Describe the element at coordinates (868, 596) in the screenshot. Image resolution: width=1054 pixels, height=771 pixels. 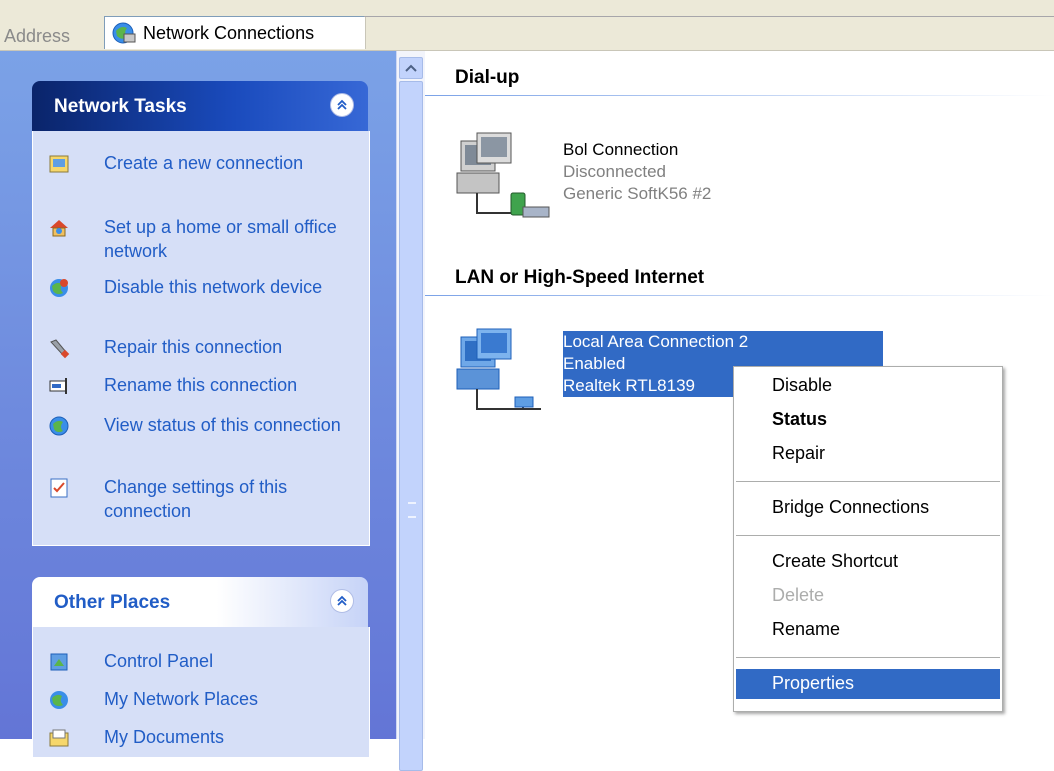
I see `menu-item-delete: Delete` at that location.